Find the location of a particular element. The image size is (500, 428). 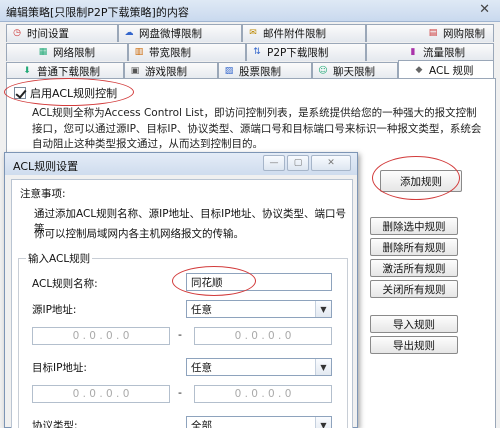

tab-cloud-weibo: ☁ 网盘微博限制 is located at coordinates (180, 33).